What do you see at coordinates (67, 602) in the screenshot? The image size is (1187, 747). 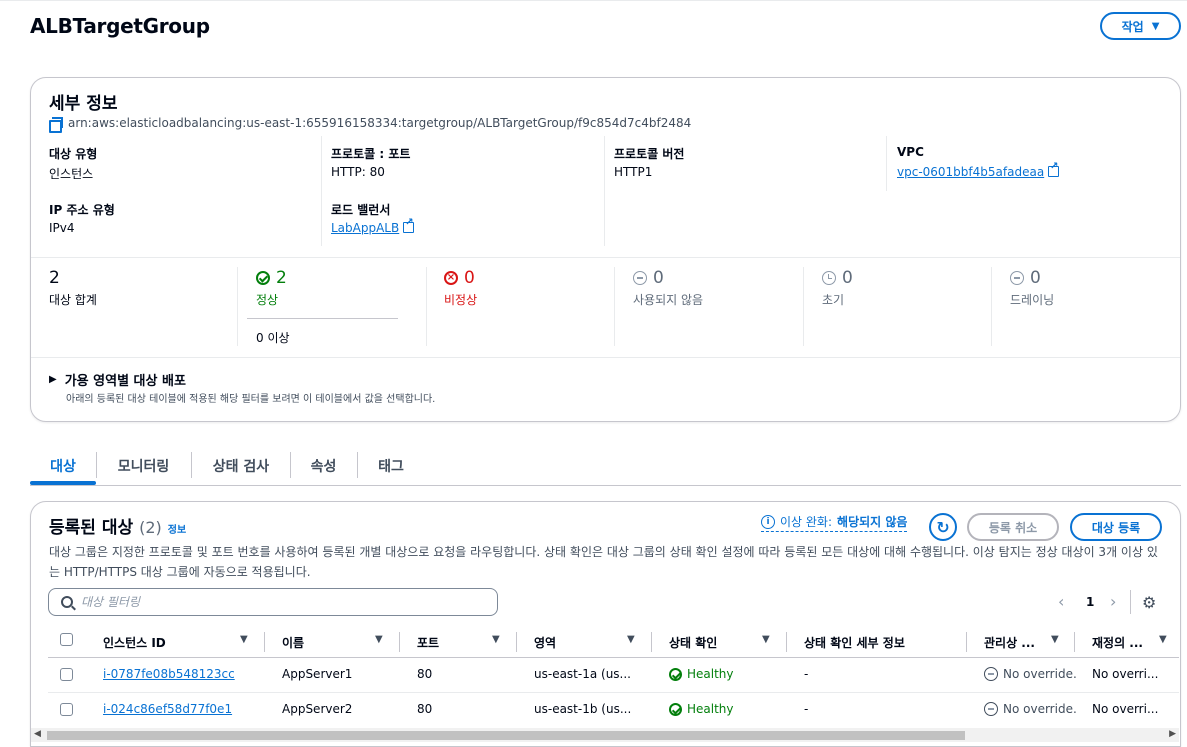 I see `search-icon` at bounding box center [67, 602].